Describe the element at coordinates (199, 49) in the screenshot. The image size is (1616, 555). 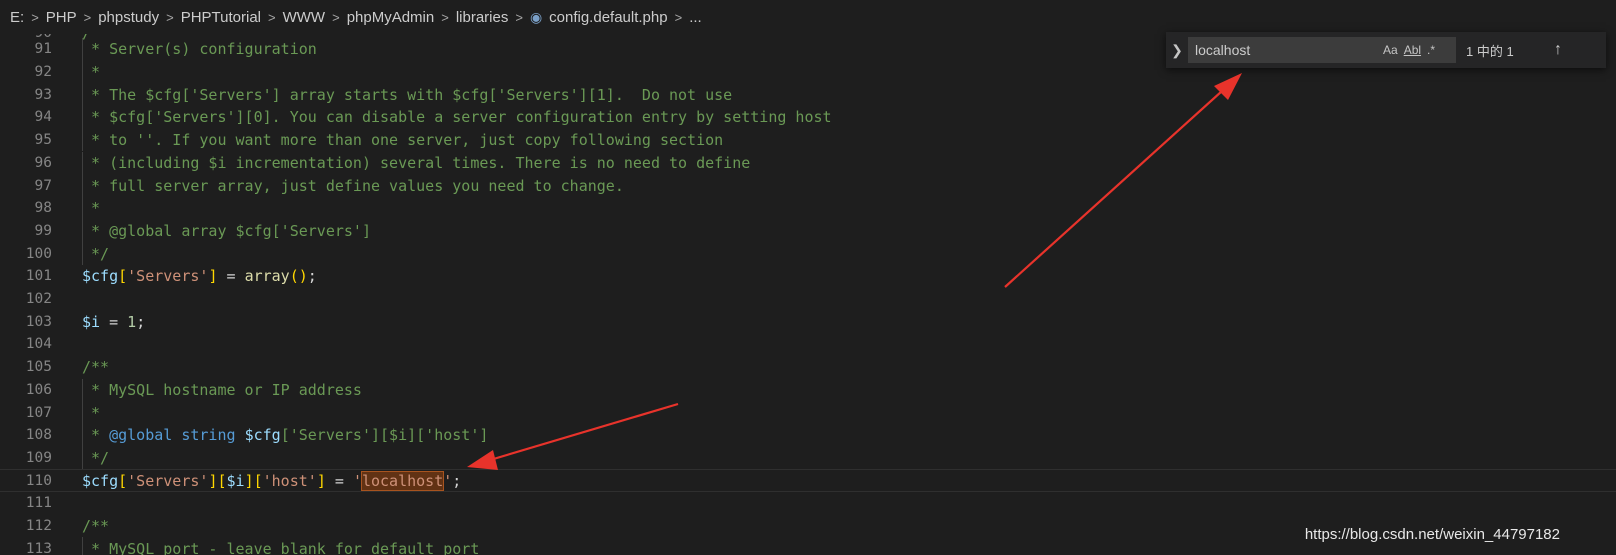
I see `code-text: * Server(s) configuration` at that location.